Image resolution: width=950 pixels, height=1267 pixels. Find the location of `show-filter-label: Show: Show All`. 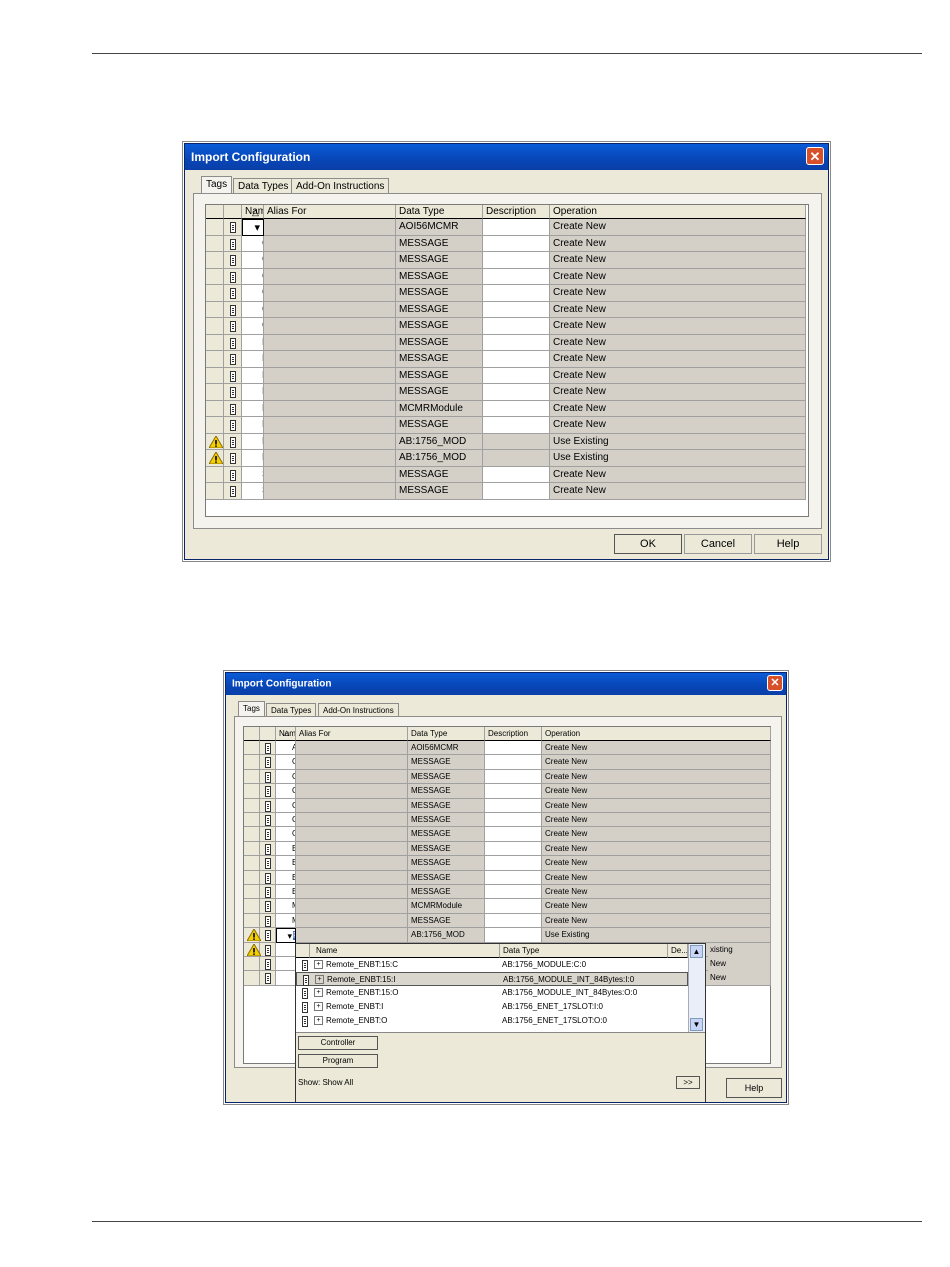

show-filter-label: Show: Show All is located at coordinates (325, 1082).